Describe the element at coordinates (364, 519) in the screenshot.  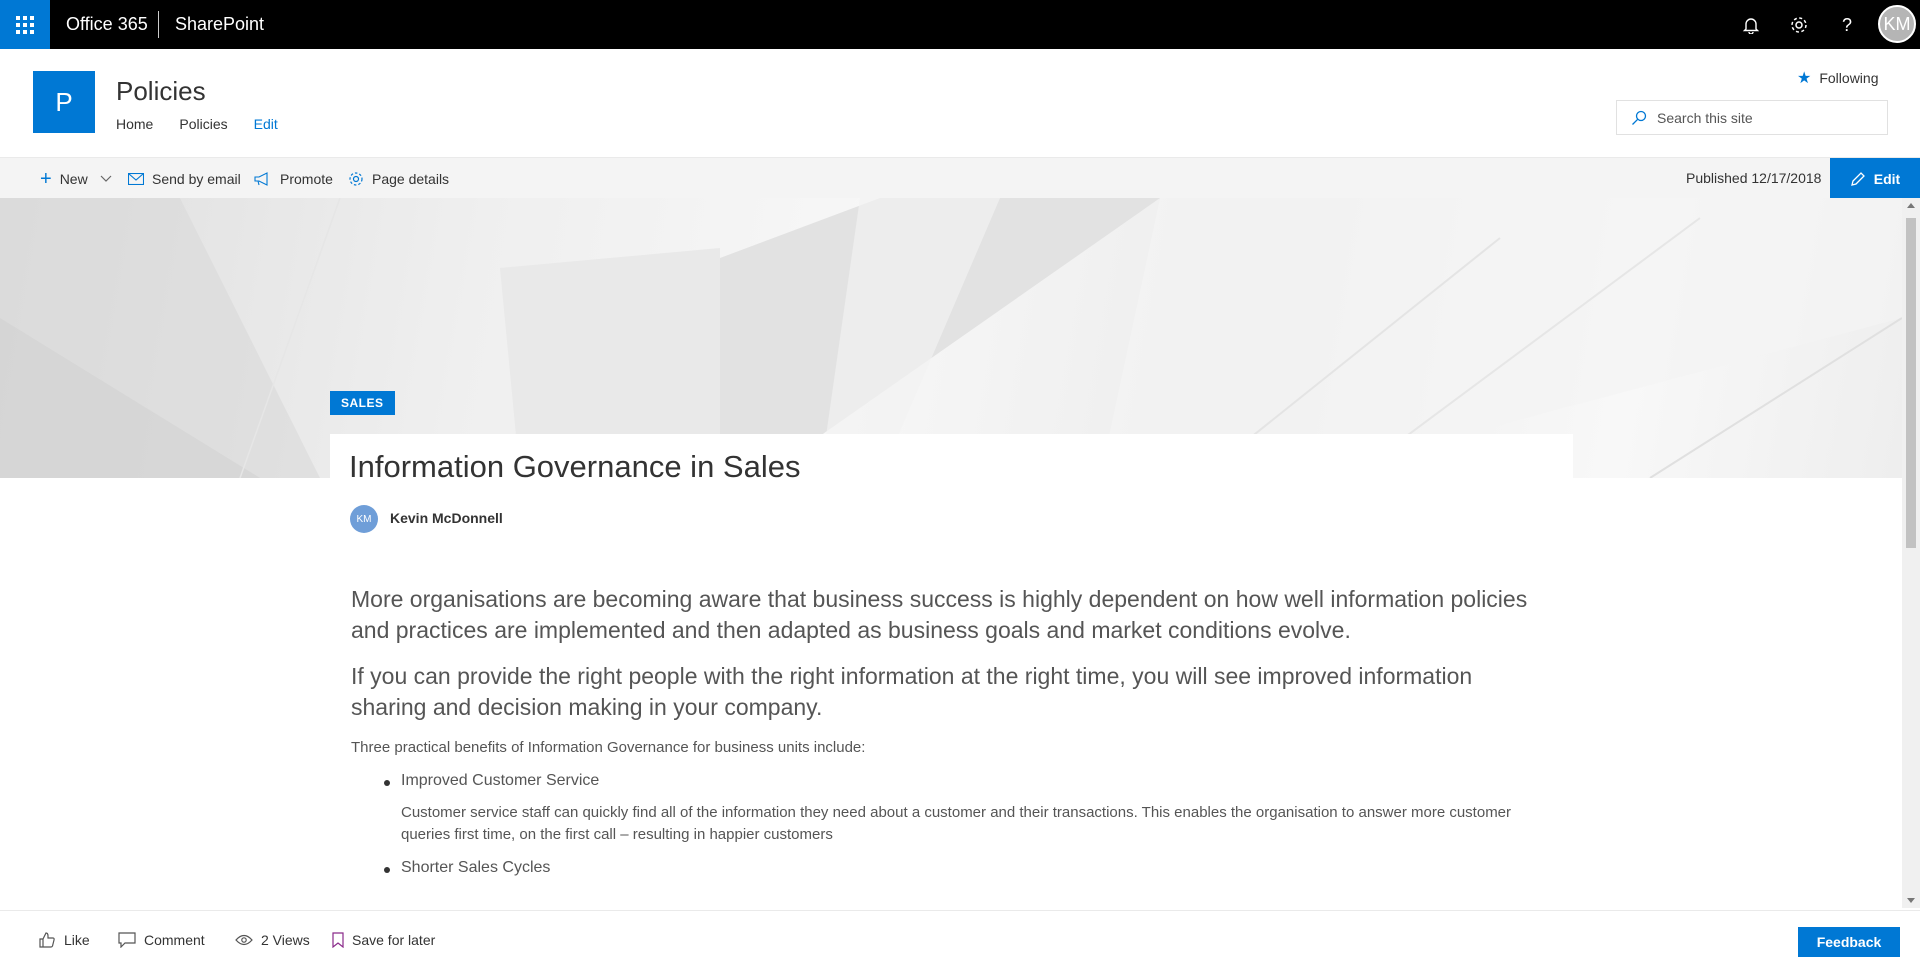
I see `author-avatar: KM` at that location.